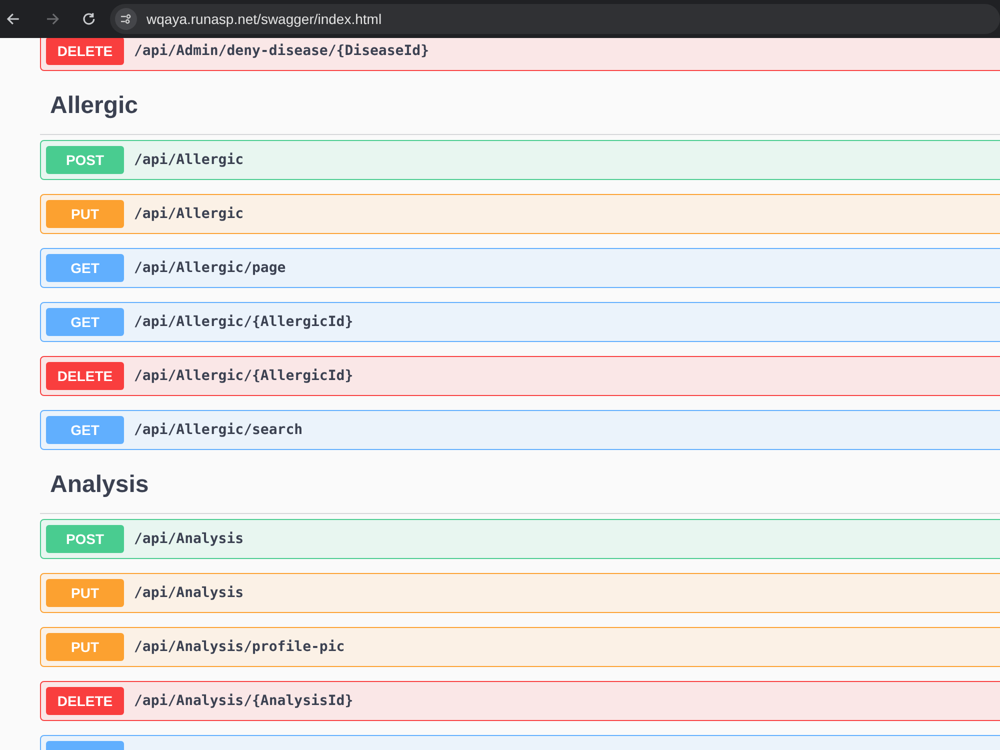  I want to click on endpoint-row: POST /api/Analysis, so click(520, 539).